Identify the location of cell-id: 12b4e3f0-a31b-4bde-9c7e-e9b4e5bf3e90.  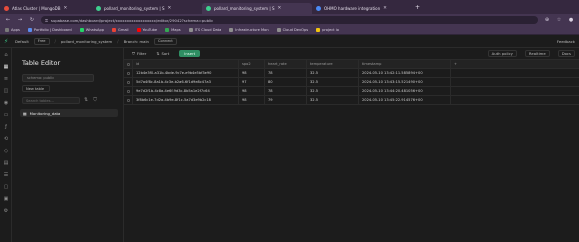
(186, 73).